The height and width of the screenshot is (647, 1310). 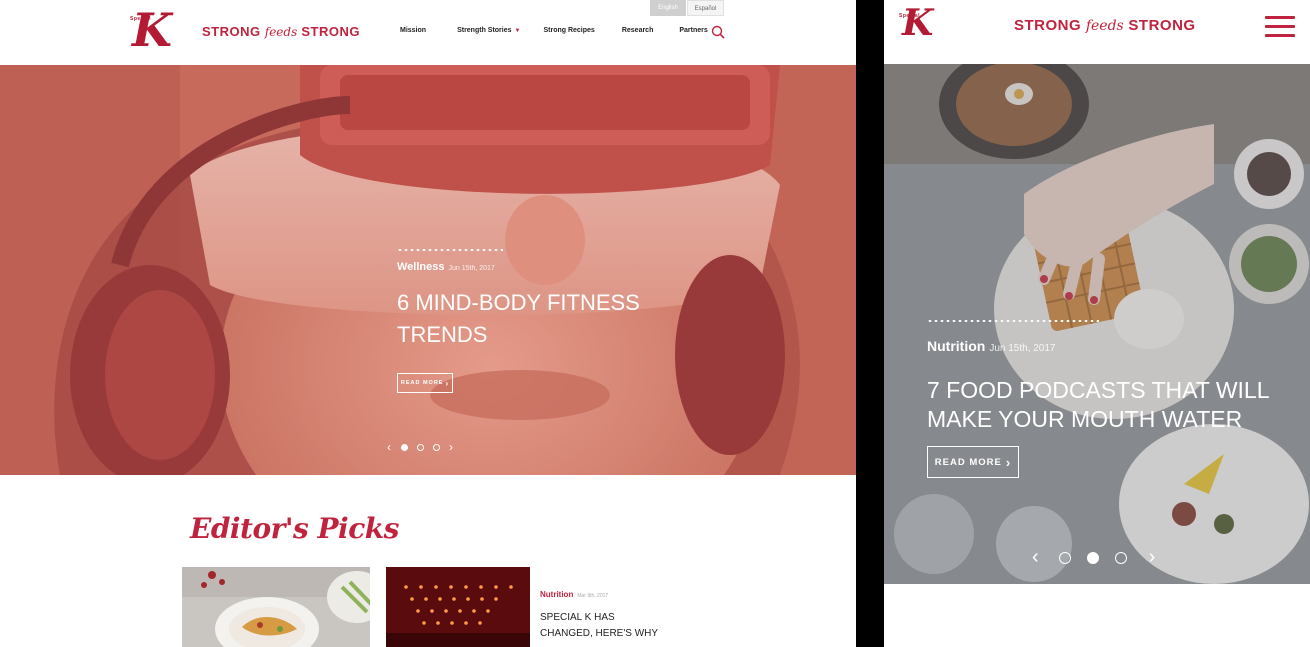 I want to click on nav-strong-recipes: Strong Recipes, so click(x=568, y=30).